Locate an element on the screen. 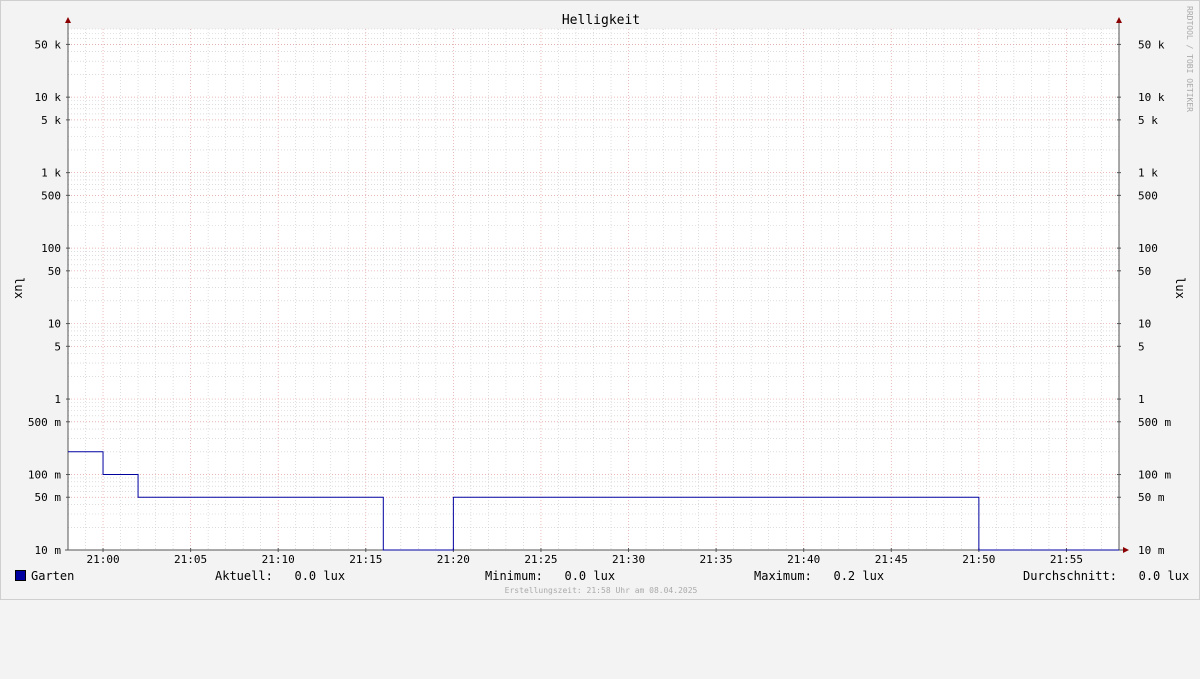 The width and height of the screenshot is (1200, 679). x-axis-arrow is located at coordinates (1126, 550).